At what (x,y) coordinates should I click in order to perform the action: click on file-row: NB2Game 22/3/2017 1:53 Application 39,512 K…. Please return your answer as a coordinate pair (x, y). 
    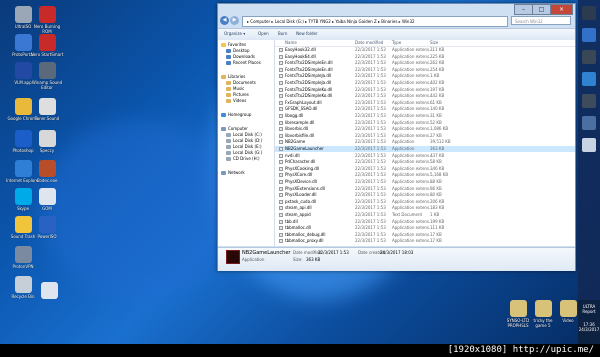
    Looking at the image, I should click on (425, 142).